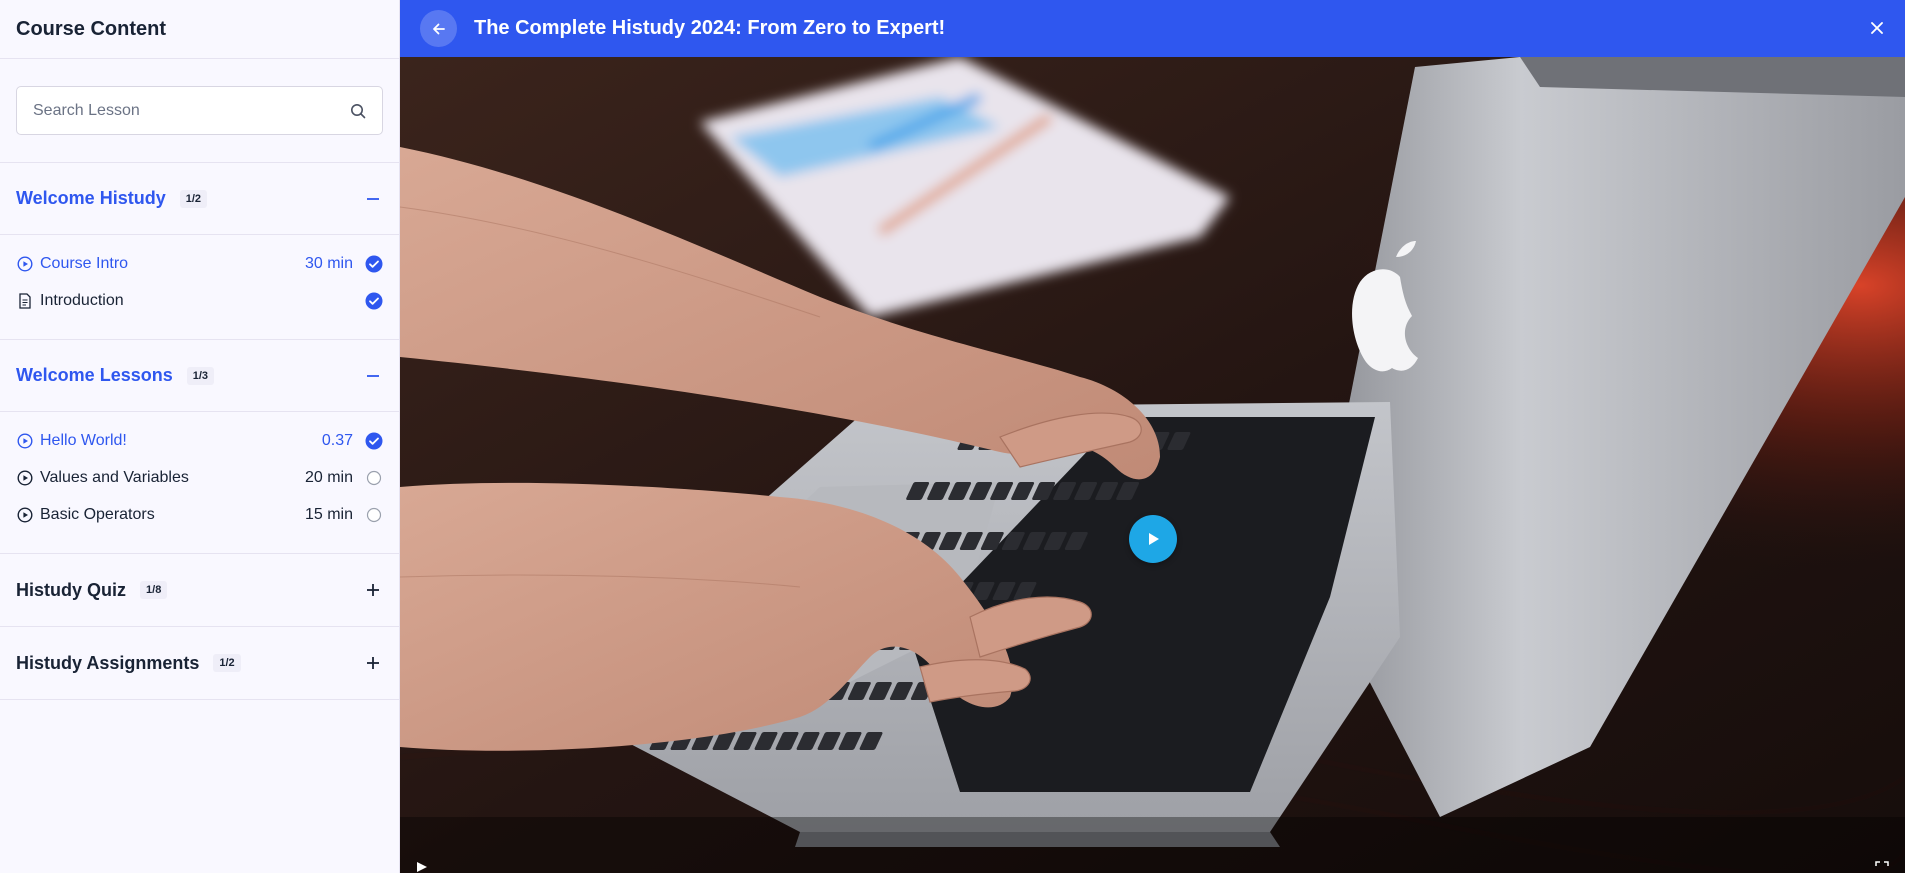  I want to click on section-progress-badge: 1/3, so click(200, 375).